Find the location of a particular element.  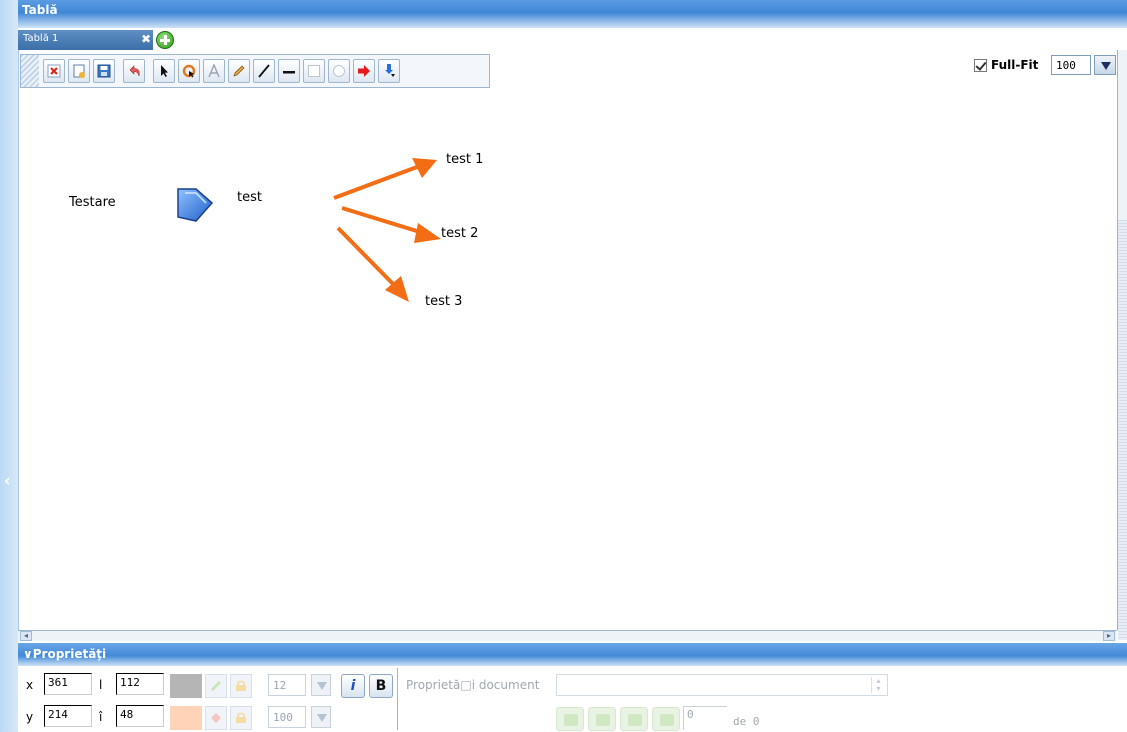

save-button is located at coordinates (104, 71).